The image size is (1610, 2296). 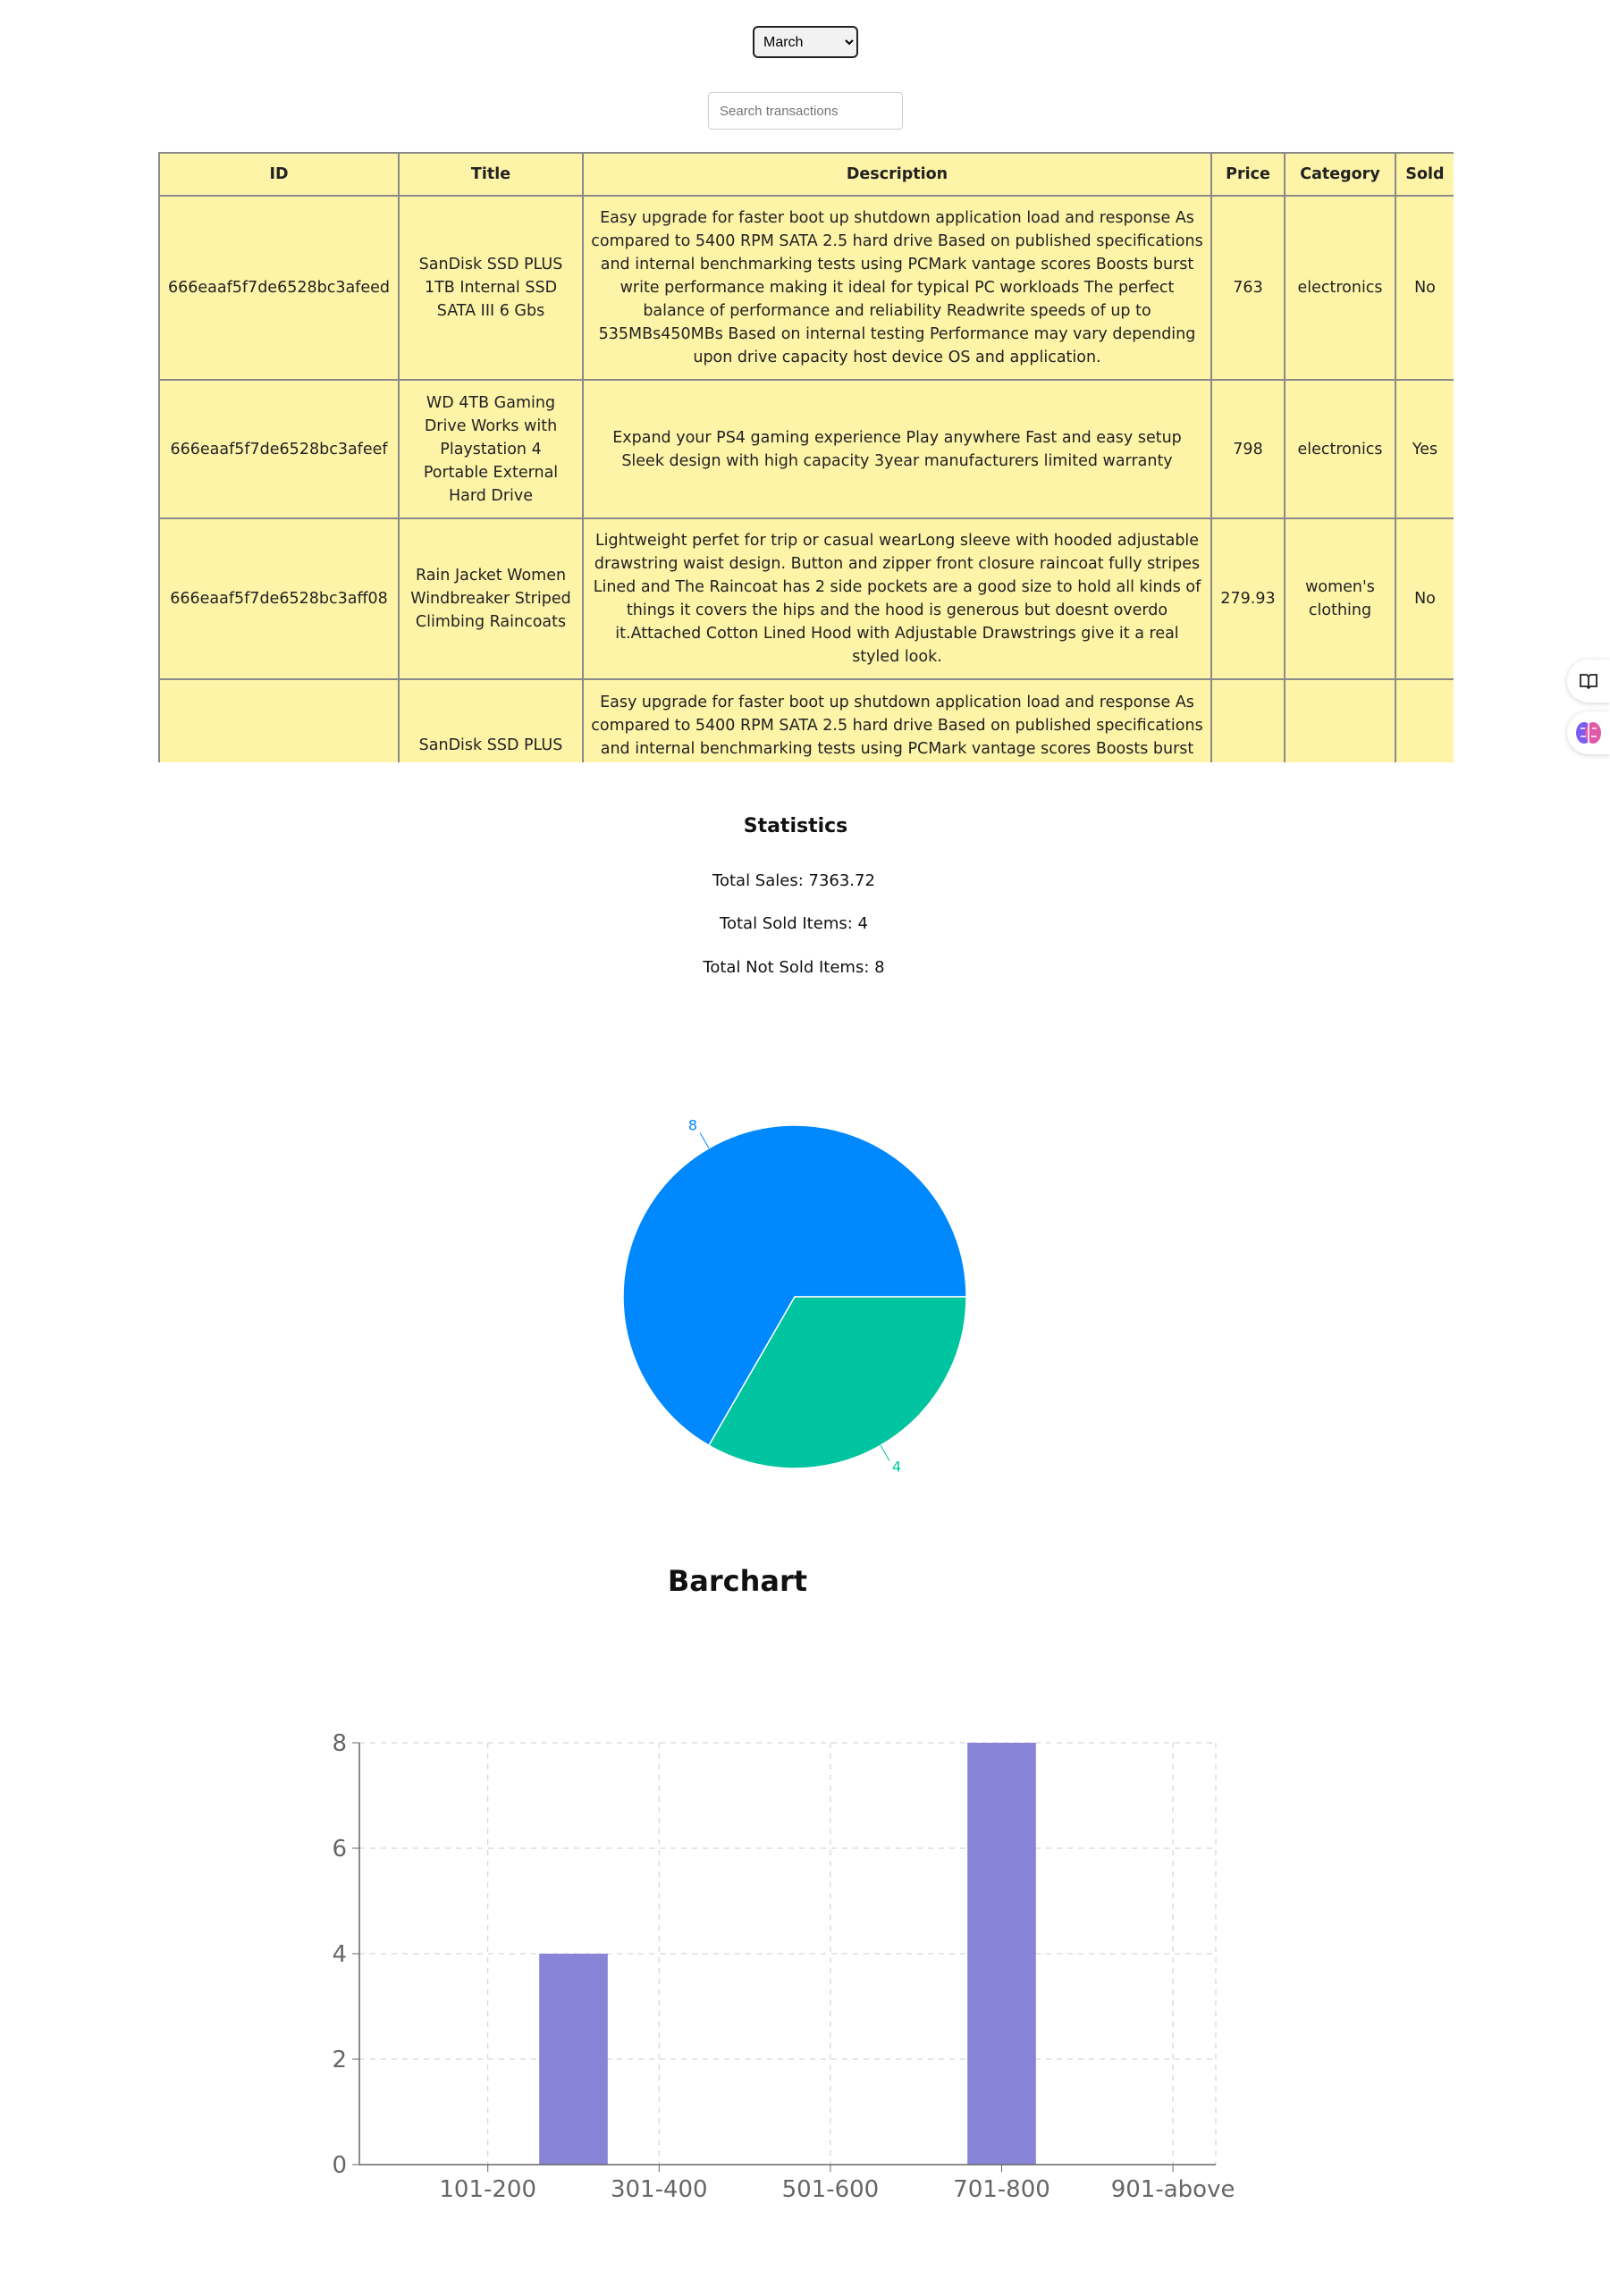 I want to click on brain-icon, so click(x=1588, y=733).